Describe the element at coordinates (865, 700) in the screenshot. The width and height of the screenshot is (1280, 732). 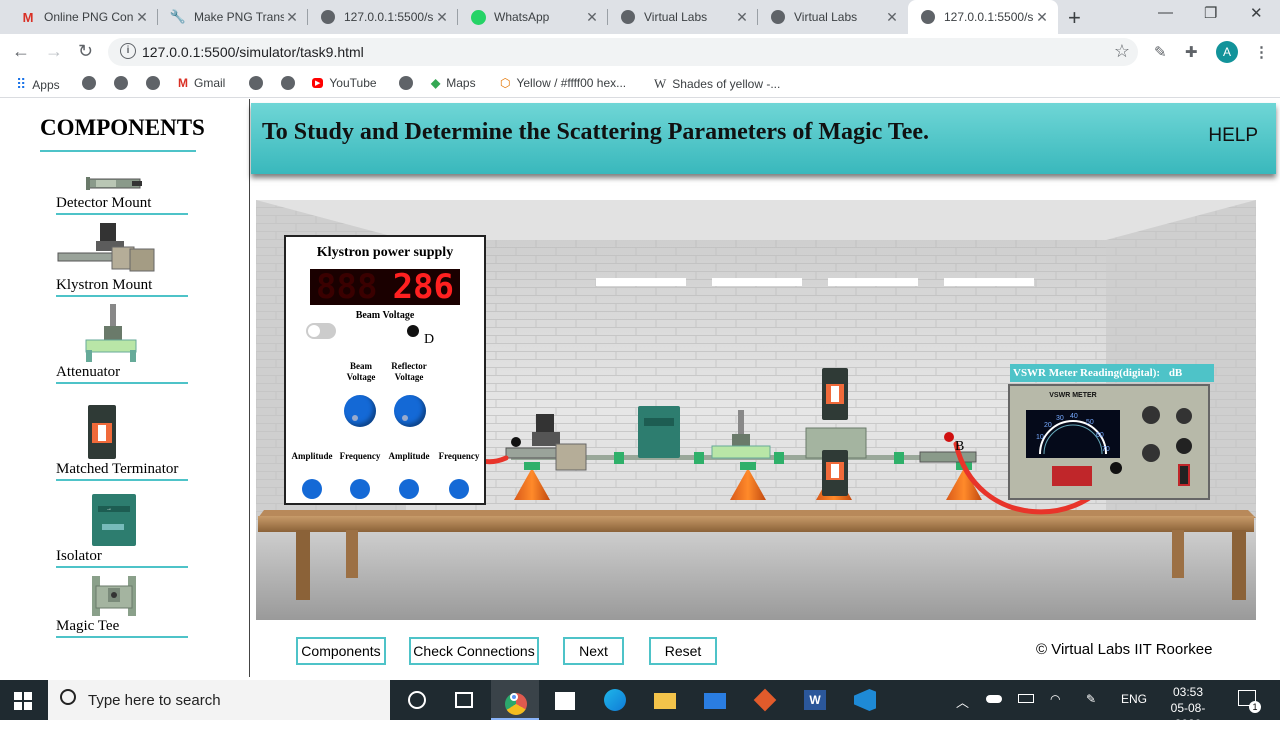
I see `vscode-icon` at that location.